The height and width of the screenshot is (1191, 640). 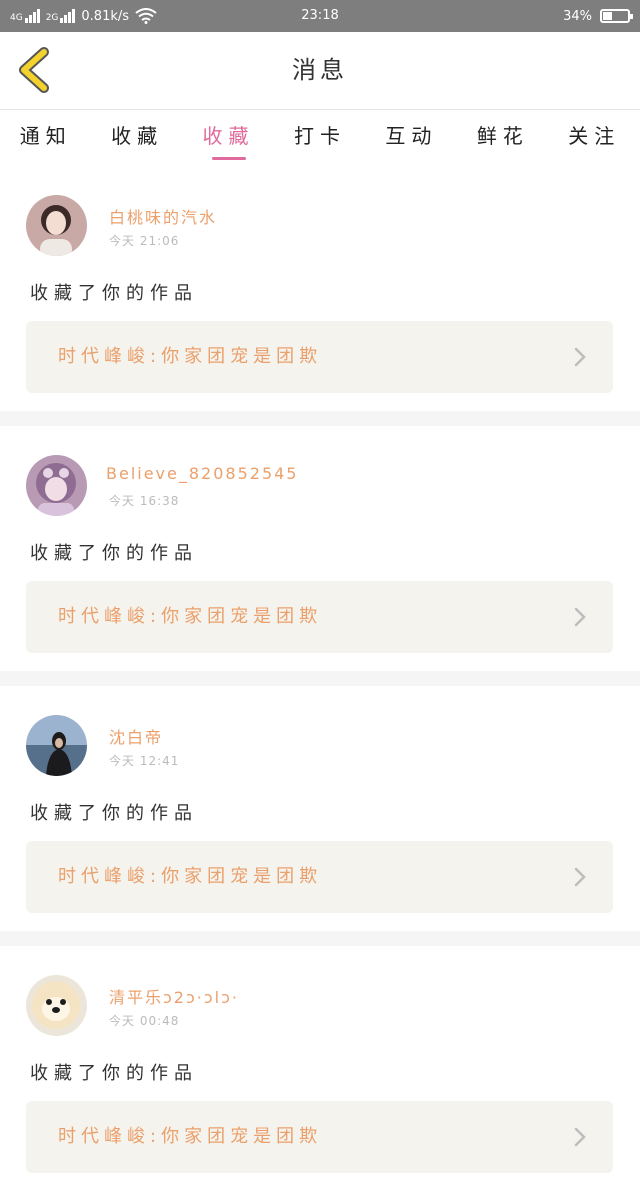 I want to click on tab-checkin: 打卡, so click(x=319, y=138).